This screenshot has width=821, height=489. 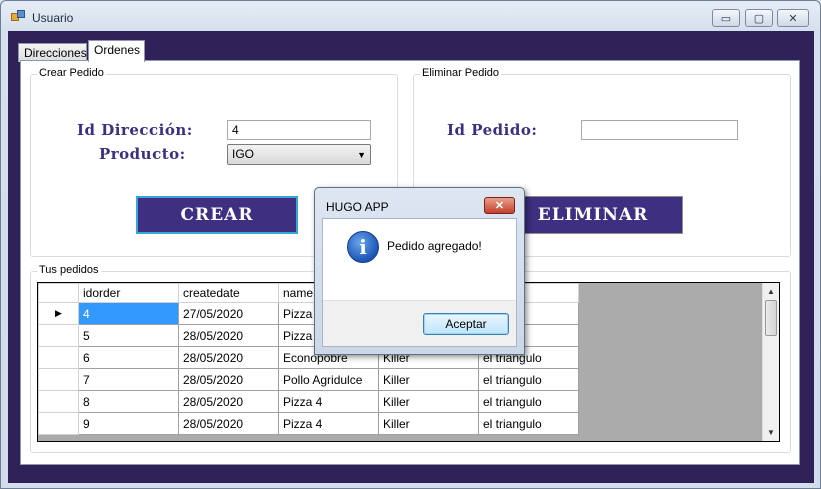 What do you see at coordinates (793, 18) in the screenshot?
I see `close-button: ✕` at bounding box center [793, 18].